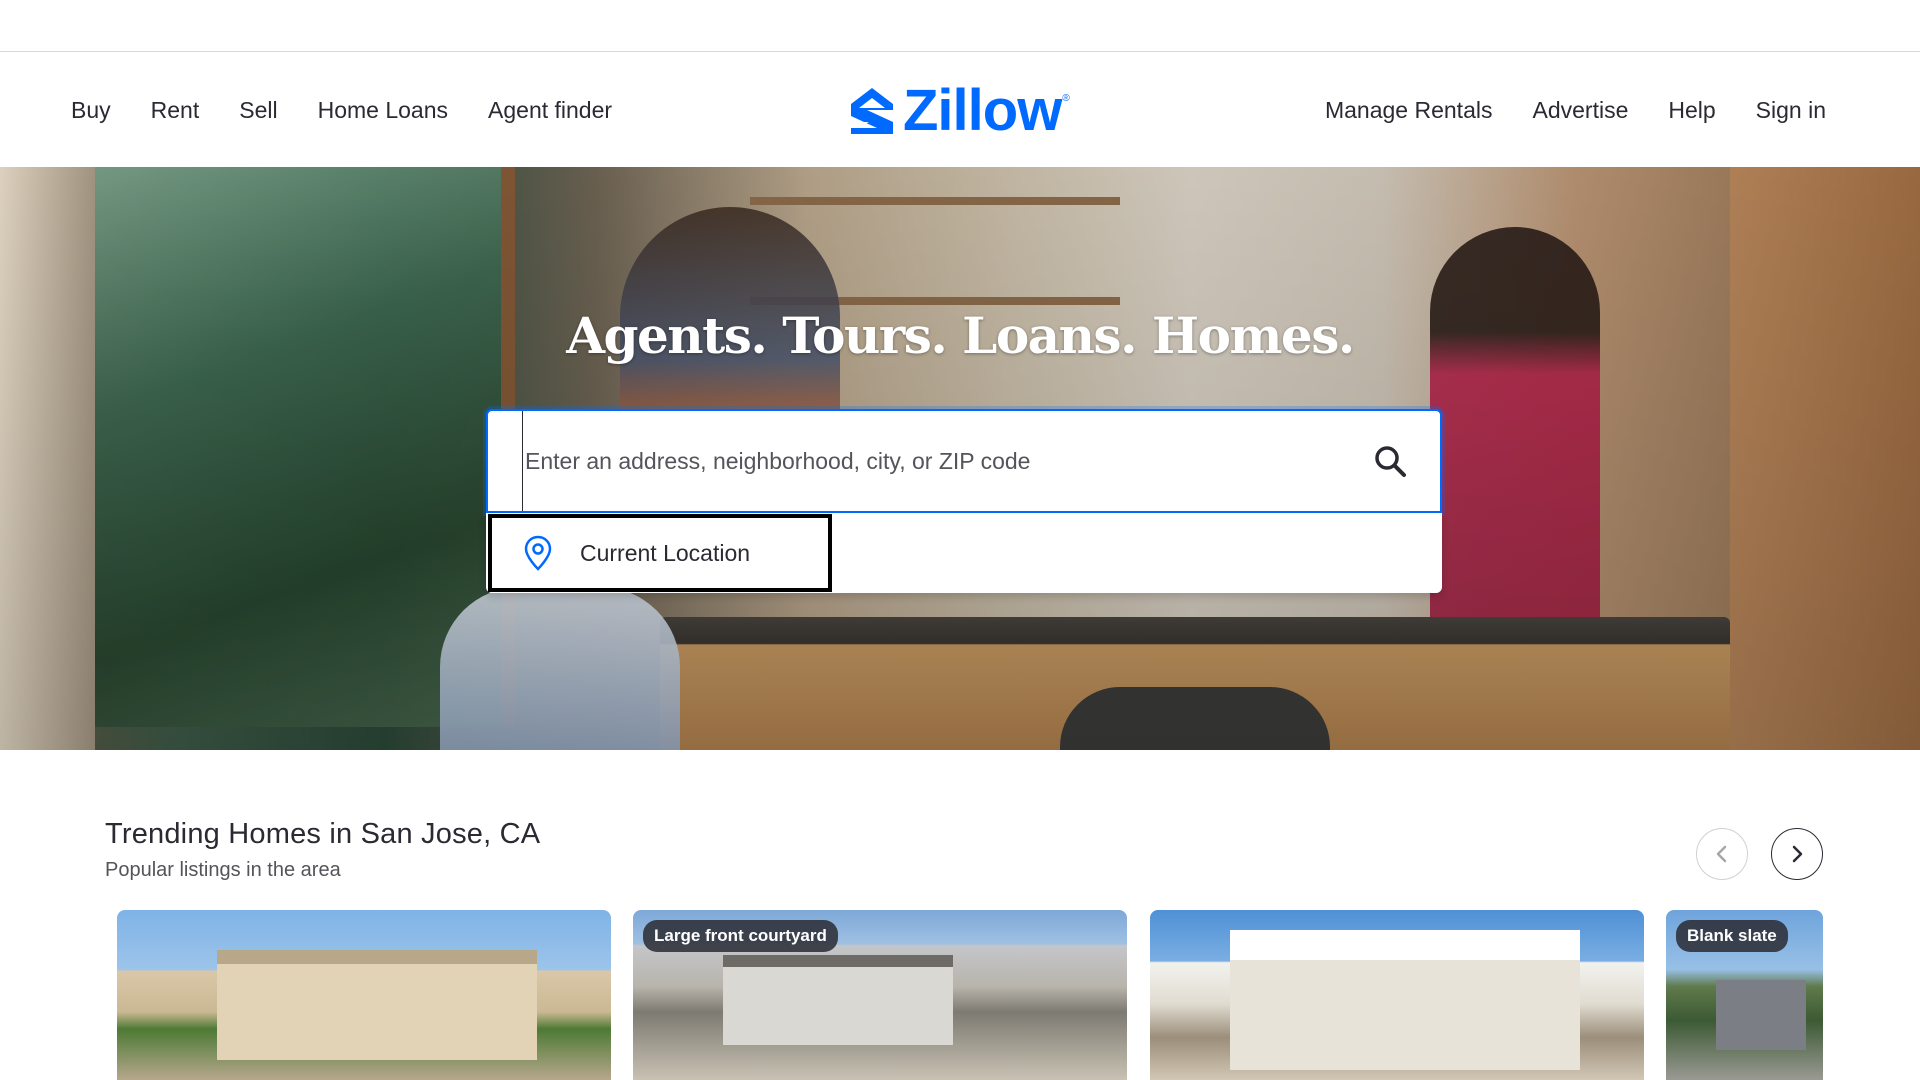  What do you see at coordinates (1791, 110) in the screenshot?
I see `nav-sign-in: Sign in` at bounding box center [1791, 110].